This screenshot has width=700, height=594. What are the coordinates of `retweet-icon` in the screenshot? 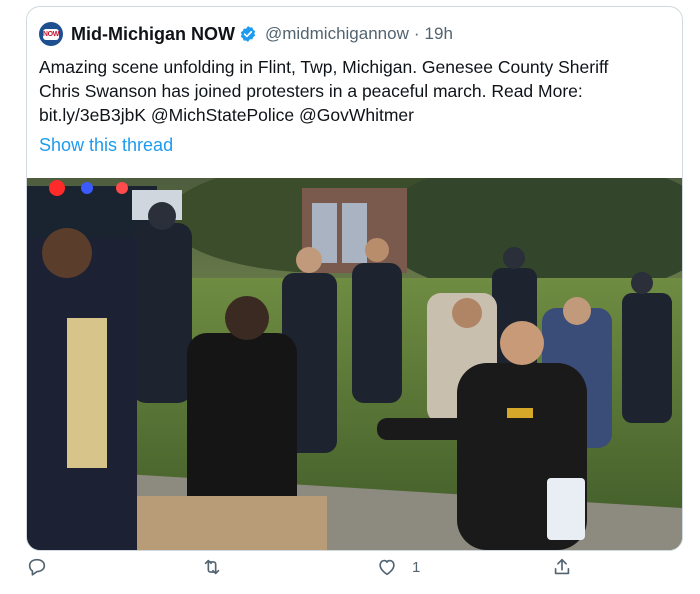 It's located at (212, 567).